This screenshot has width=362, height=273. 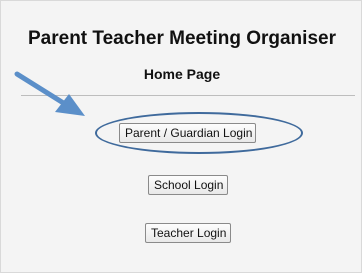 What do you see at coordinates (188, 95) in the screenshot?
I see `header-divider` at bounding box center [188, 95].